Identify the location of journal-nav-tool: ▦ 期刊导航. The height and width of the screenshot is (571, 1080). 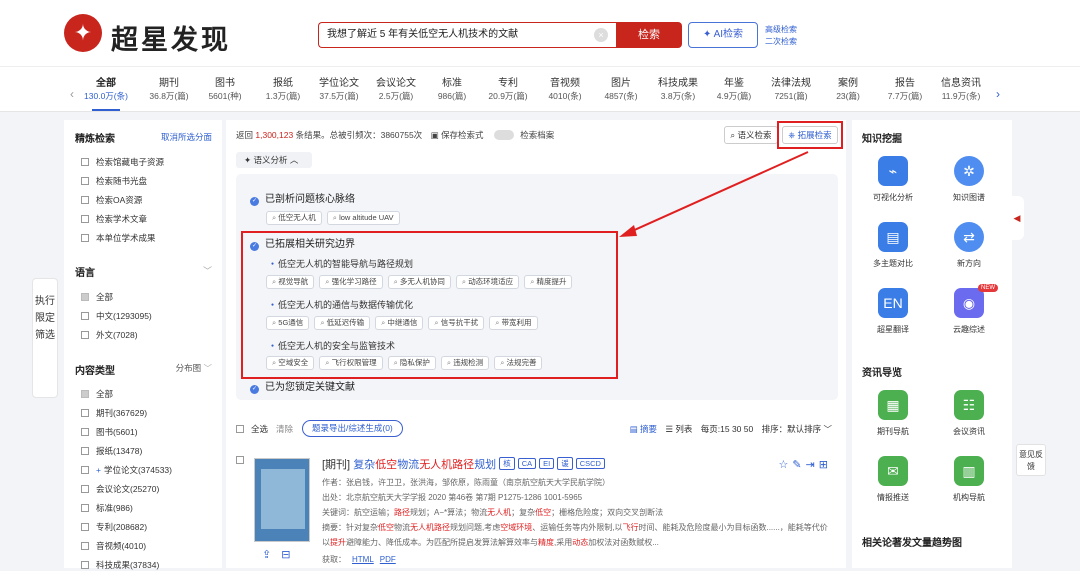
(893, 413).